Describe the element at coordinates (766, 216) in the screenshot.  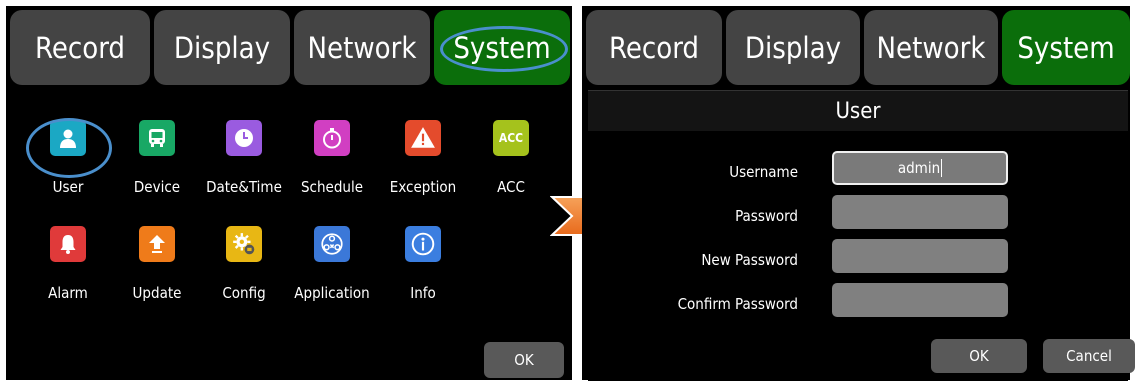
I see `password-label: Password` at that location.